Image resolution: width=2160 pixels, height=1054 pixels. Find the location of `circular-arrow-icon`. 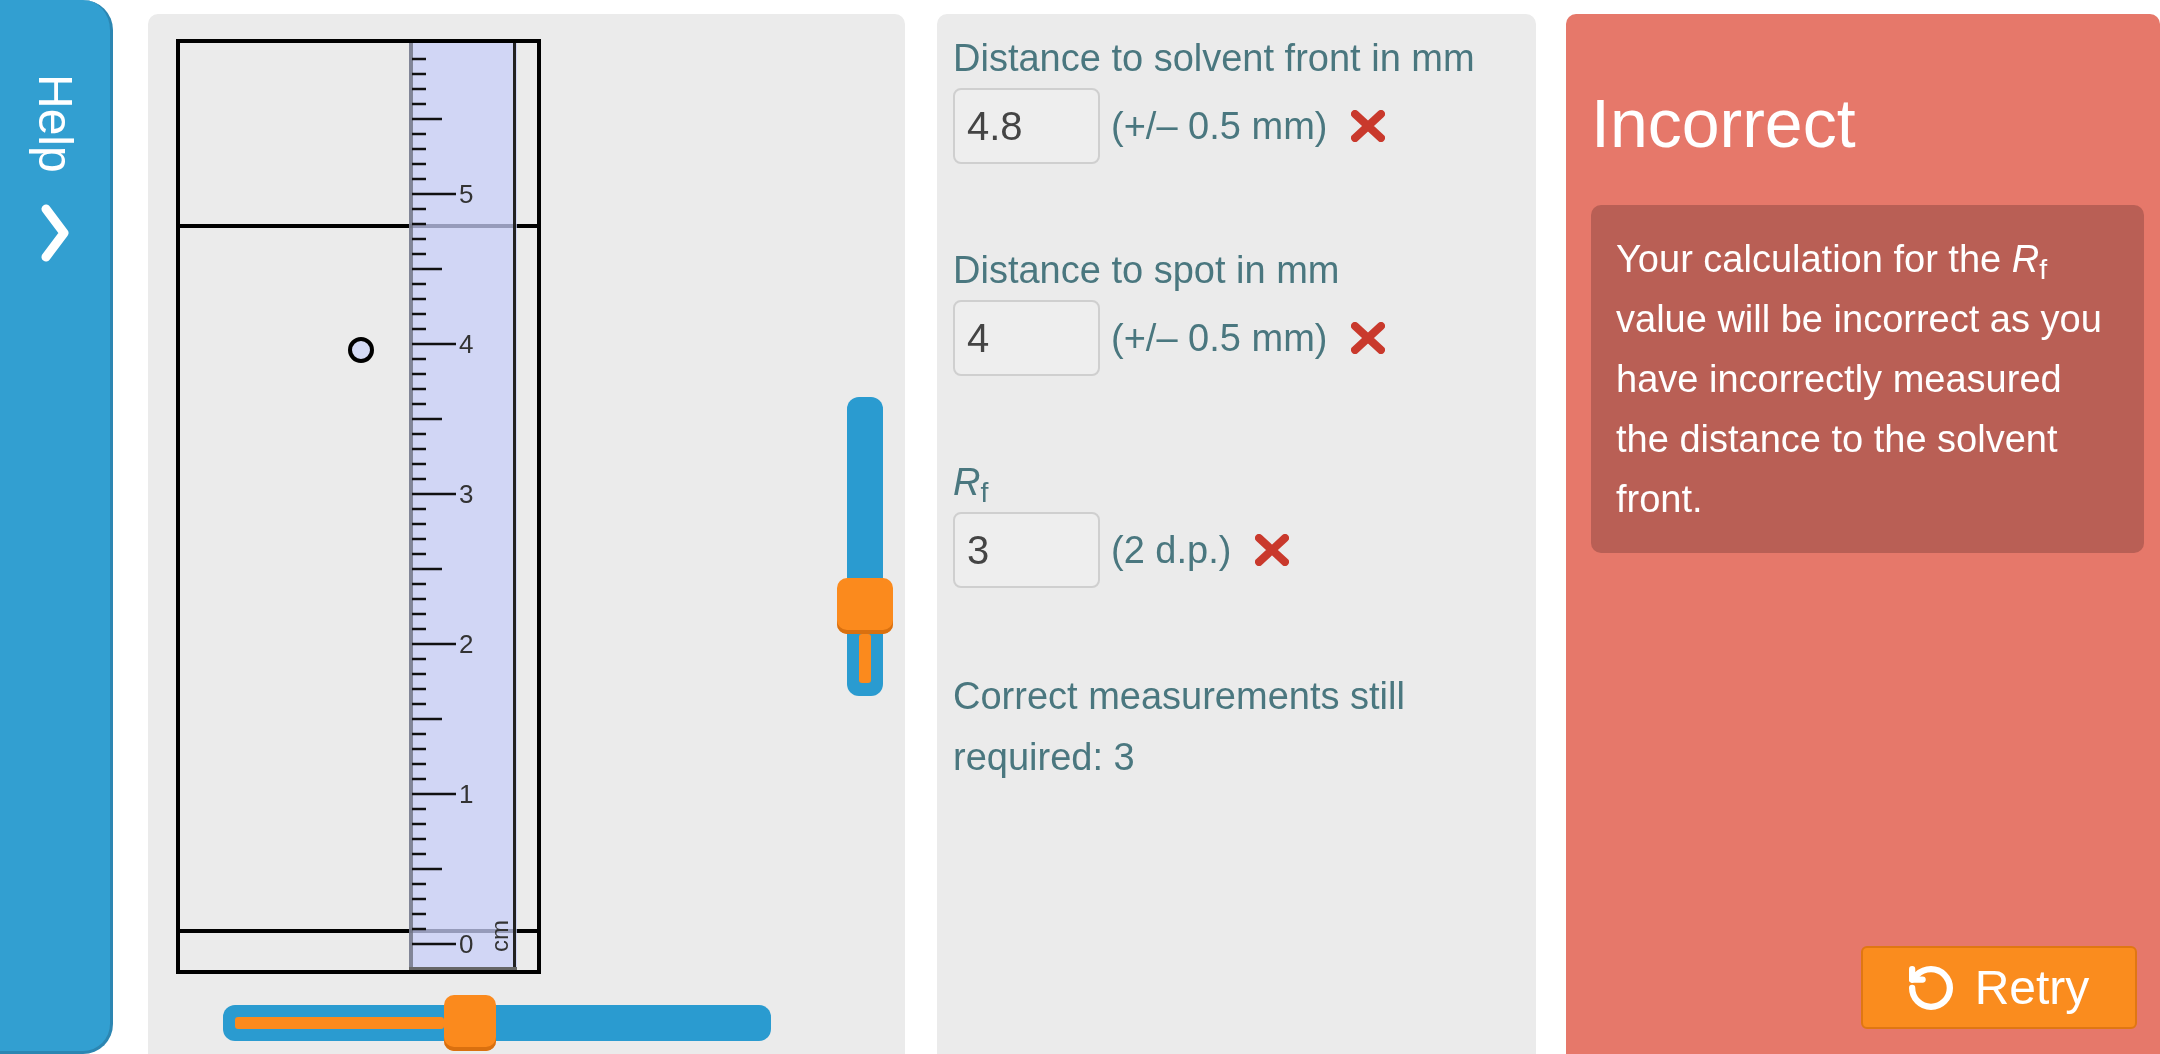

circular-arrow-icon is located at coordinates (1930, 987).